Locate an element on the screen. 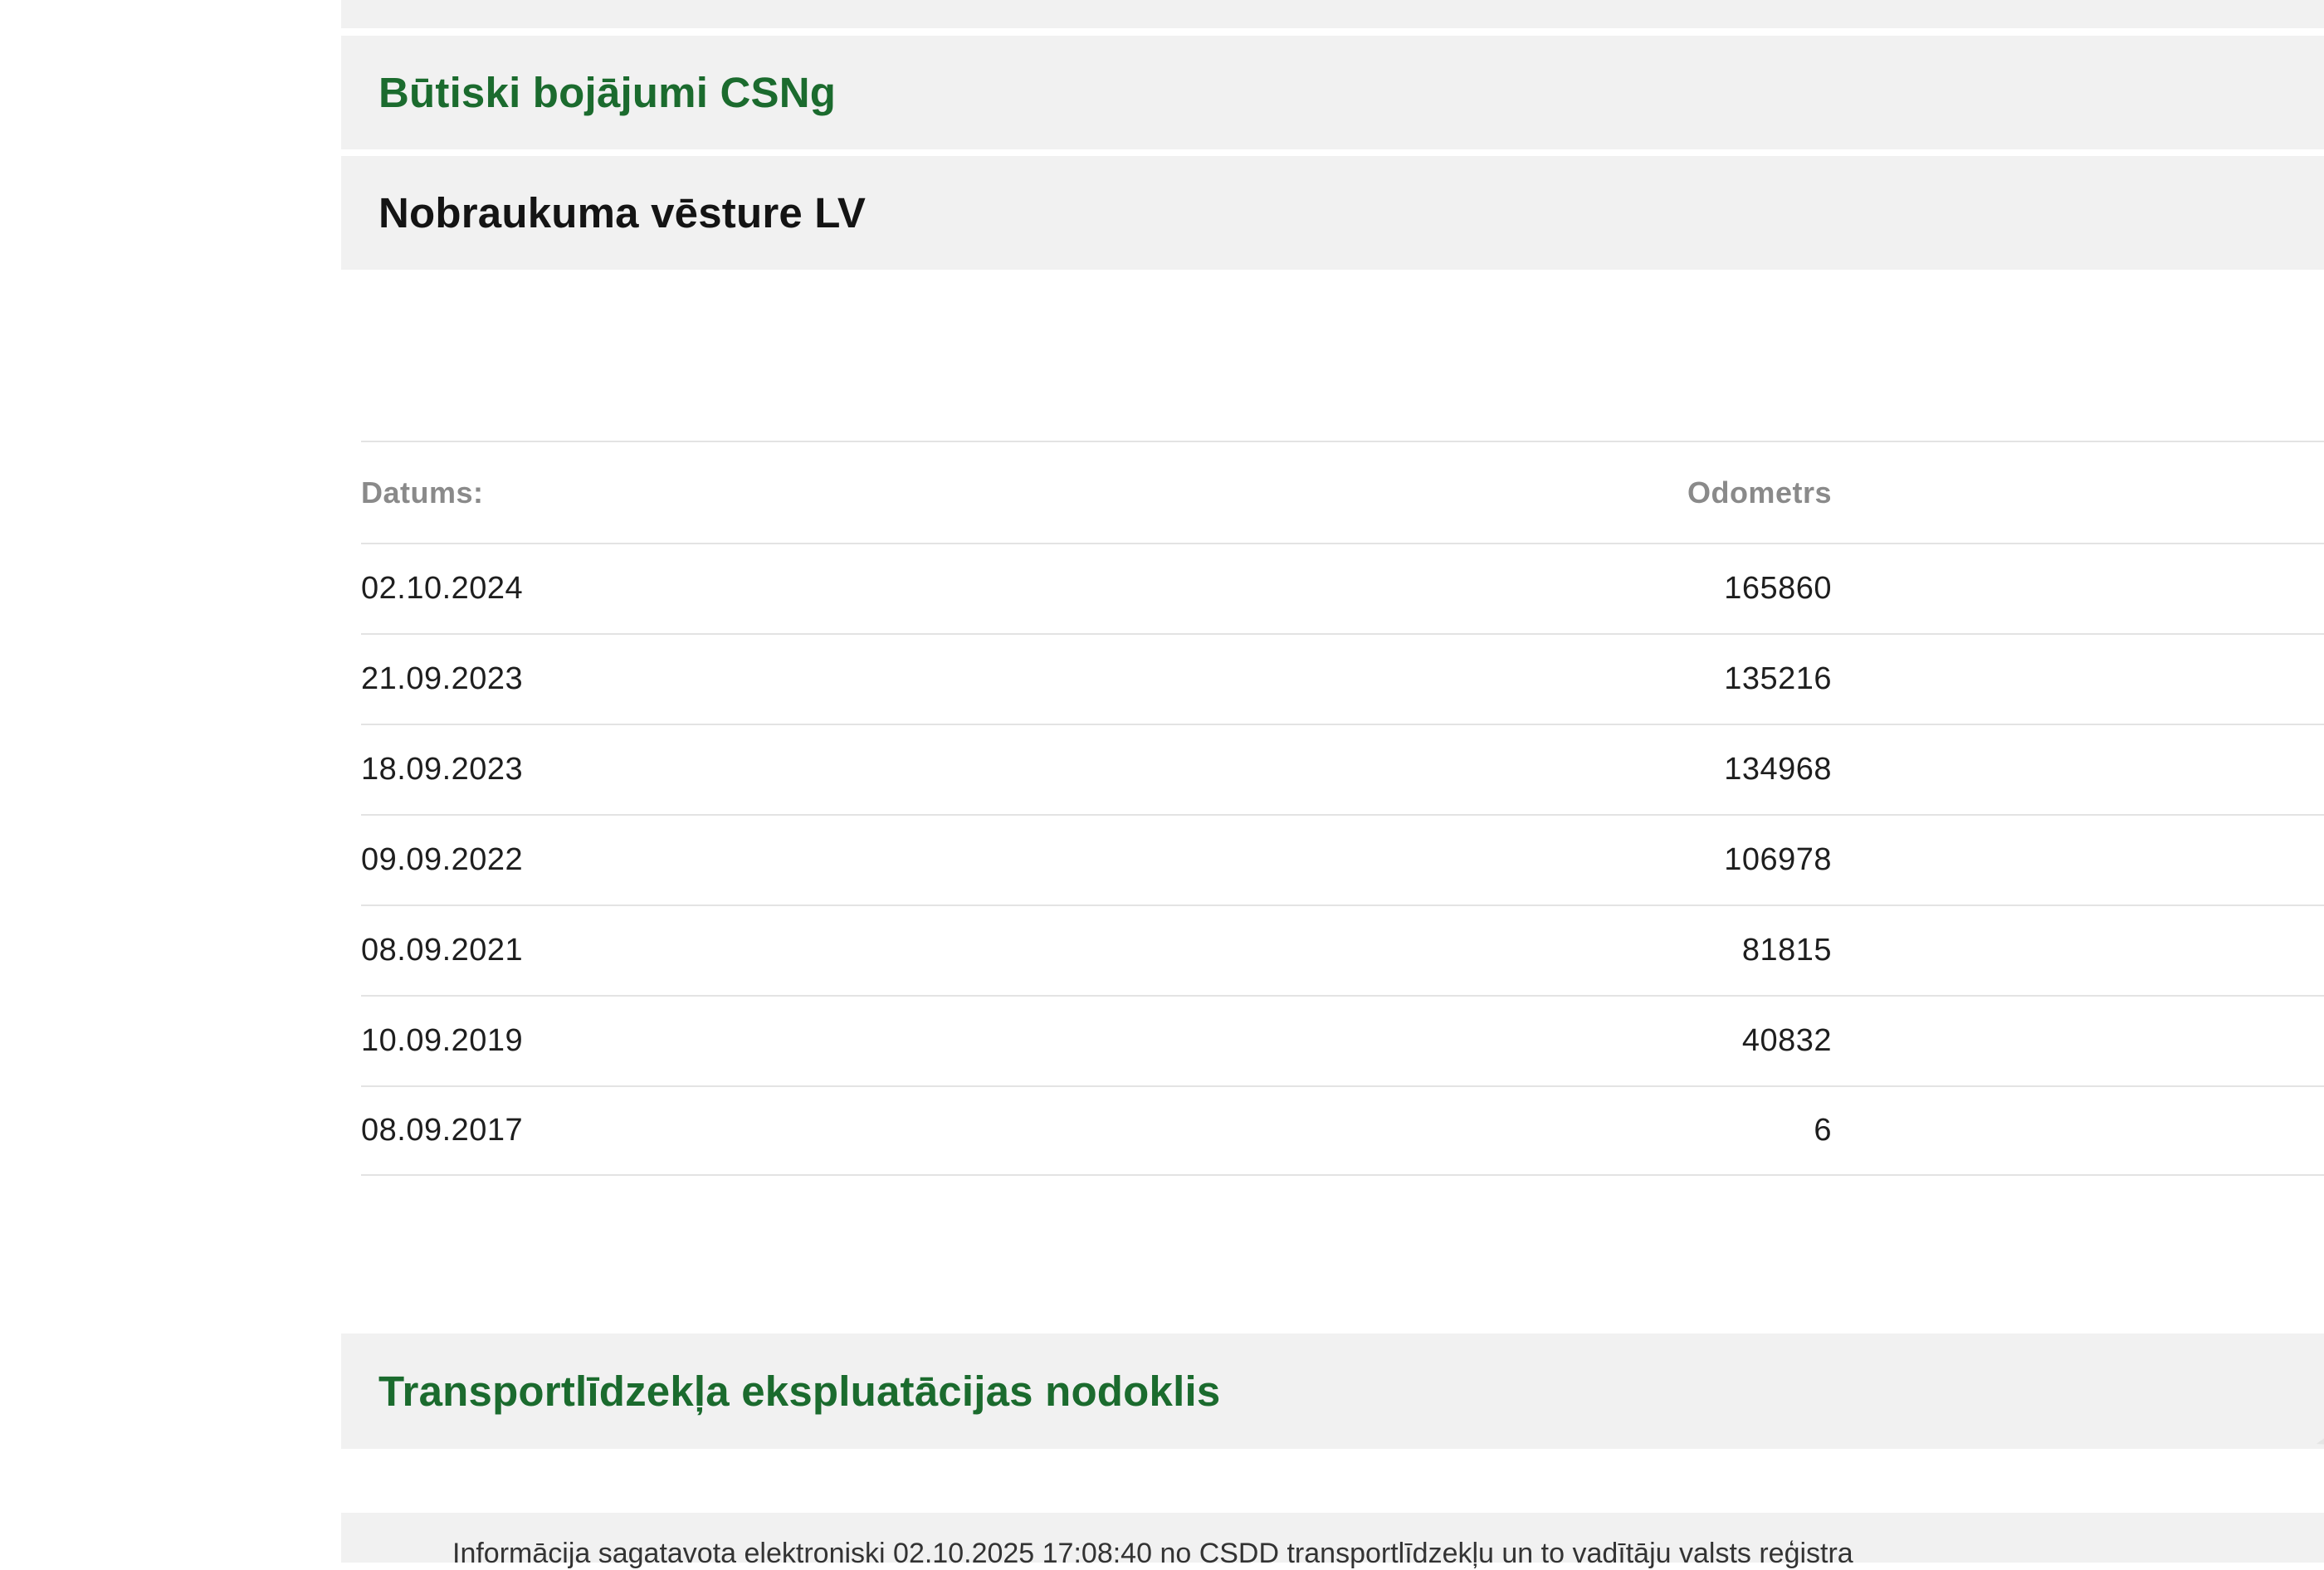  watermark-logo is located at coordinates (2320, 1441).